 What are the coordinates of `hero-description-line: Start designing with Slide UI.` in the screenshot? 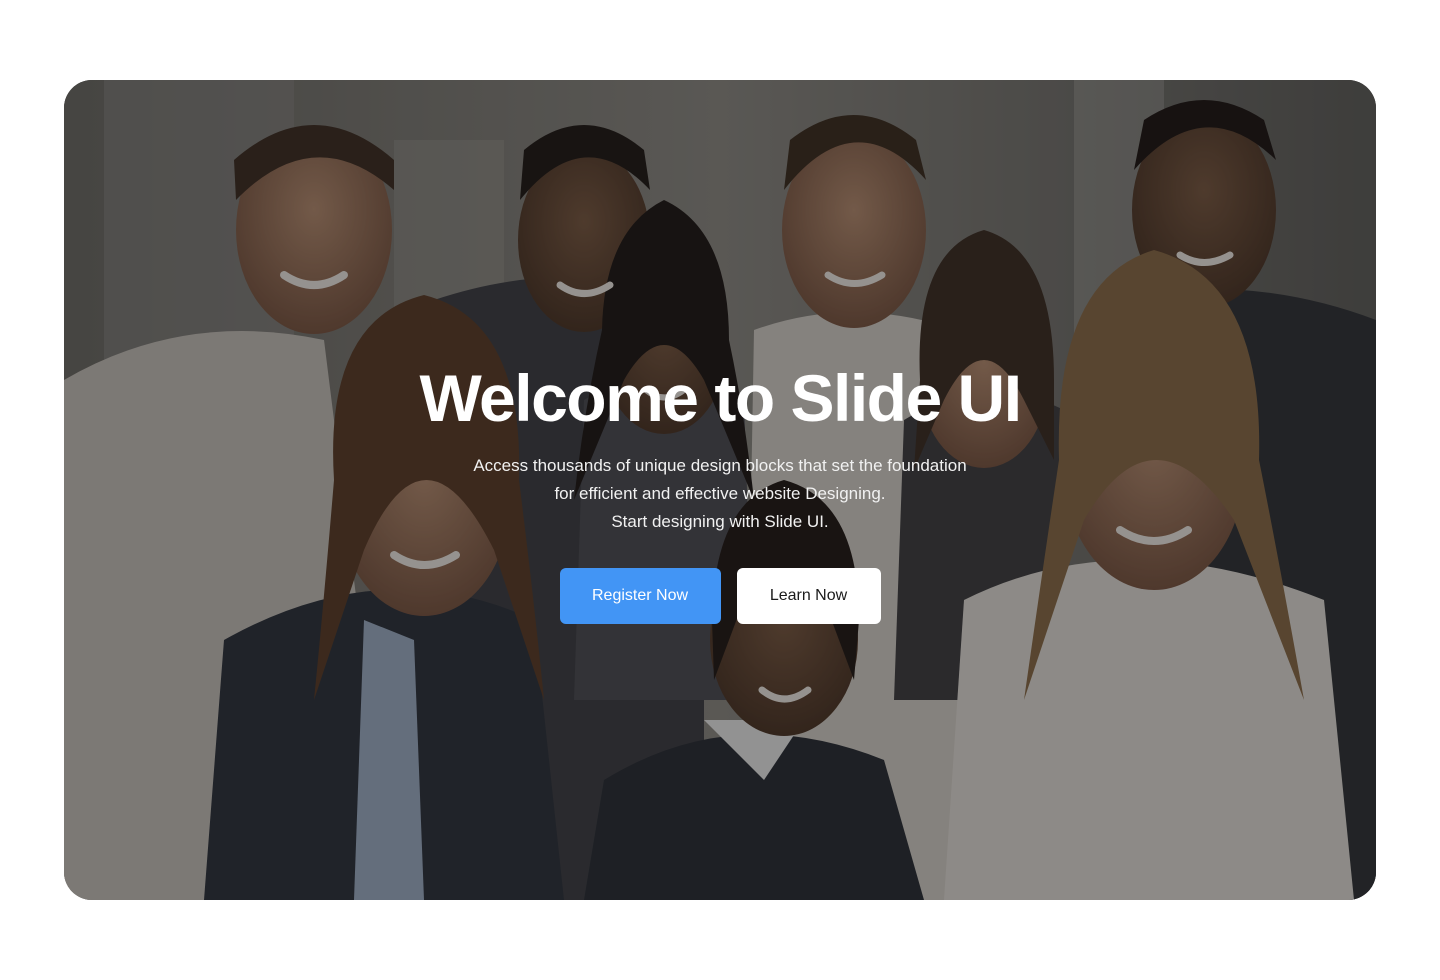 It's located at (720, 521).